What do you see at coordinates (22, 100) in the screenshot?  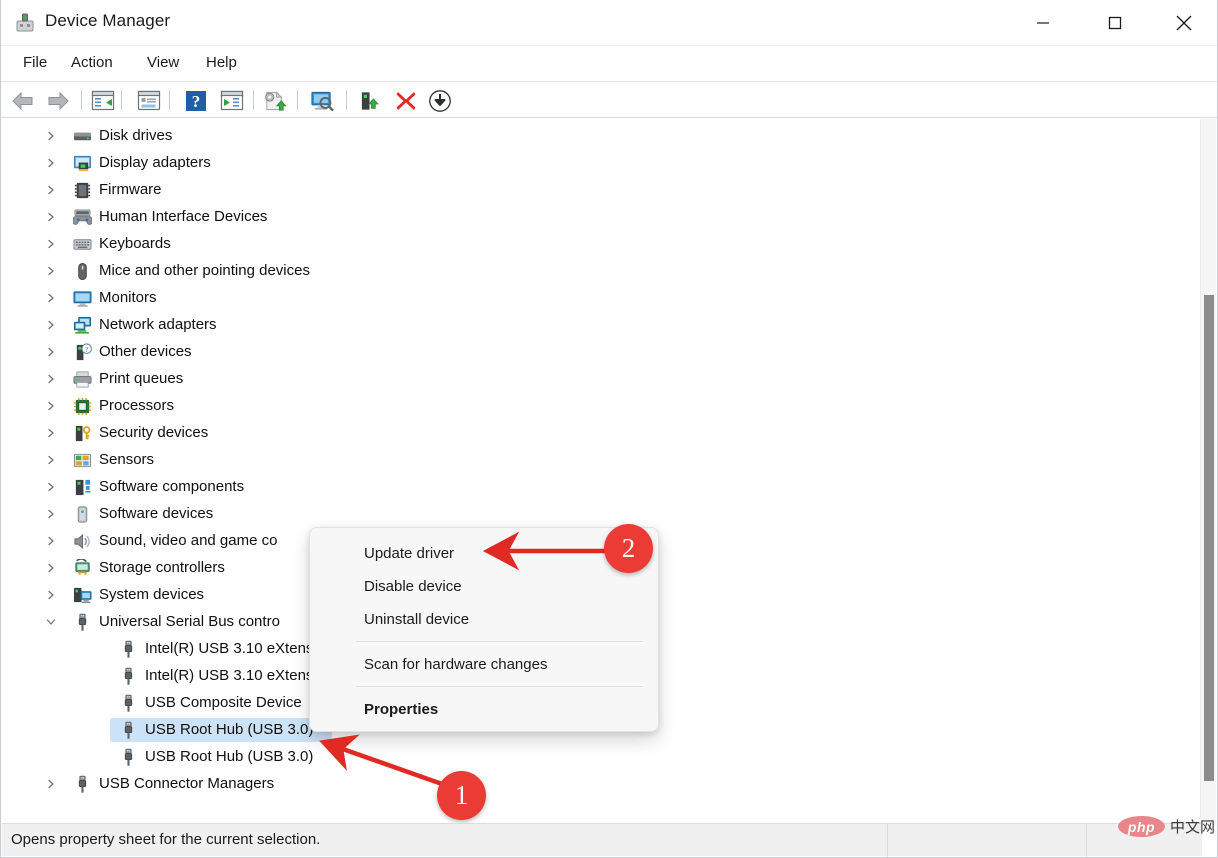 I see `back-icon` at bounding box center [22, 100].